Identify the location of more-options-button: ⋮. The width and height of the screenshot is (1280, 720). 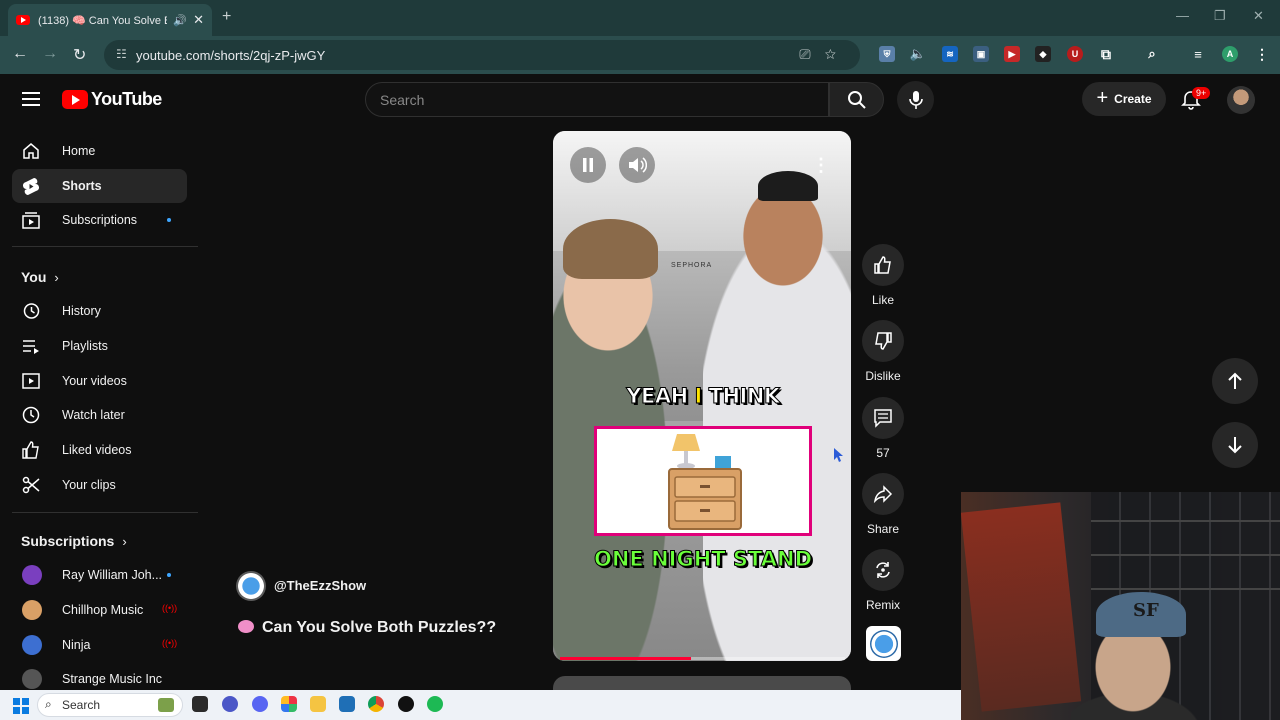
(821, 165).